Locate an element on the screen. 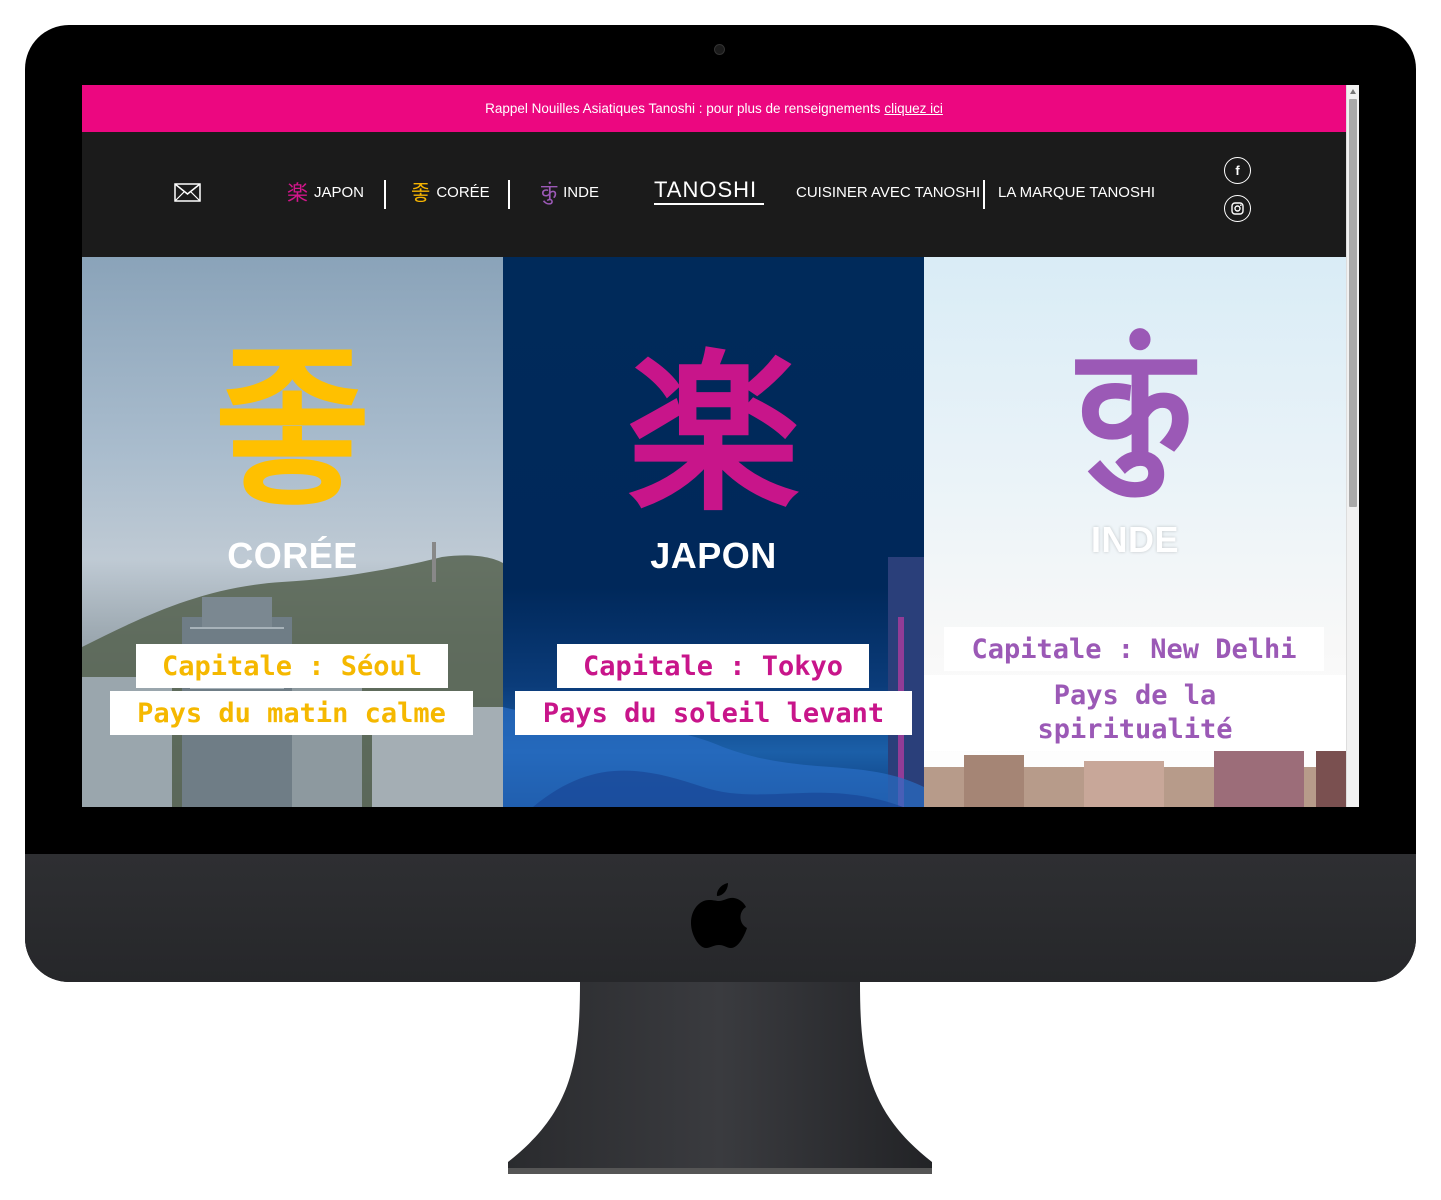 The width and height of the screenshot is (1441, 1200). instagram-glyph-icon is located at coordinates (1237, 208).